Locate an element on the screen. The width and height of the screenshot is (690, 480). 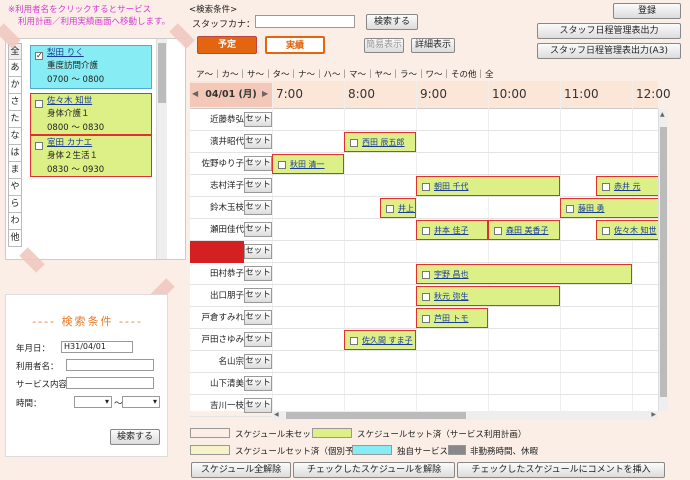
schedule-client-name: 秋元 弥生 is located at coordinates (451, 296).